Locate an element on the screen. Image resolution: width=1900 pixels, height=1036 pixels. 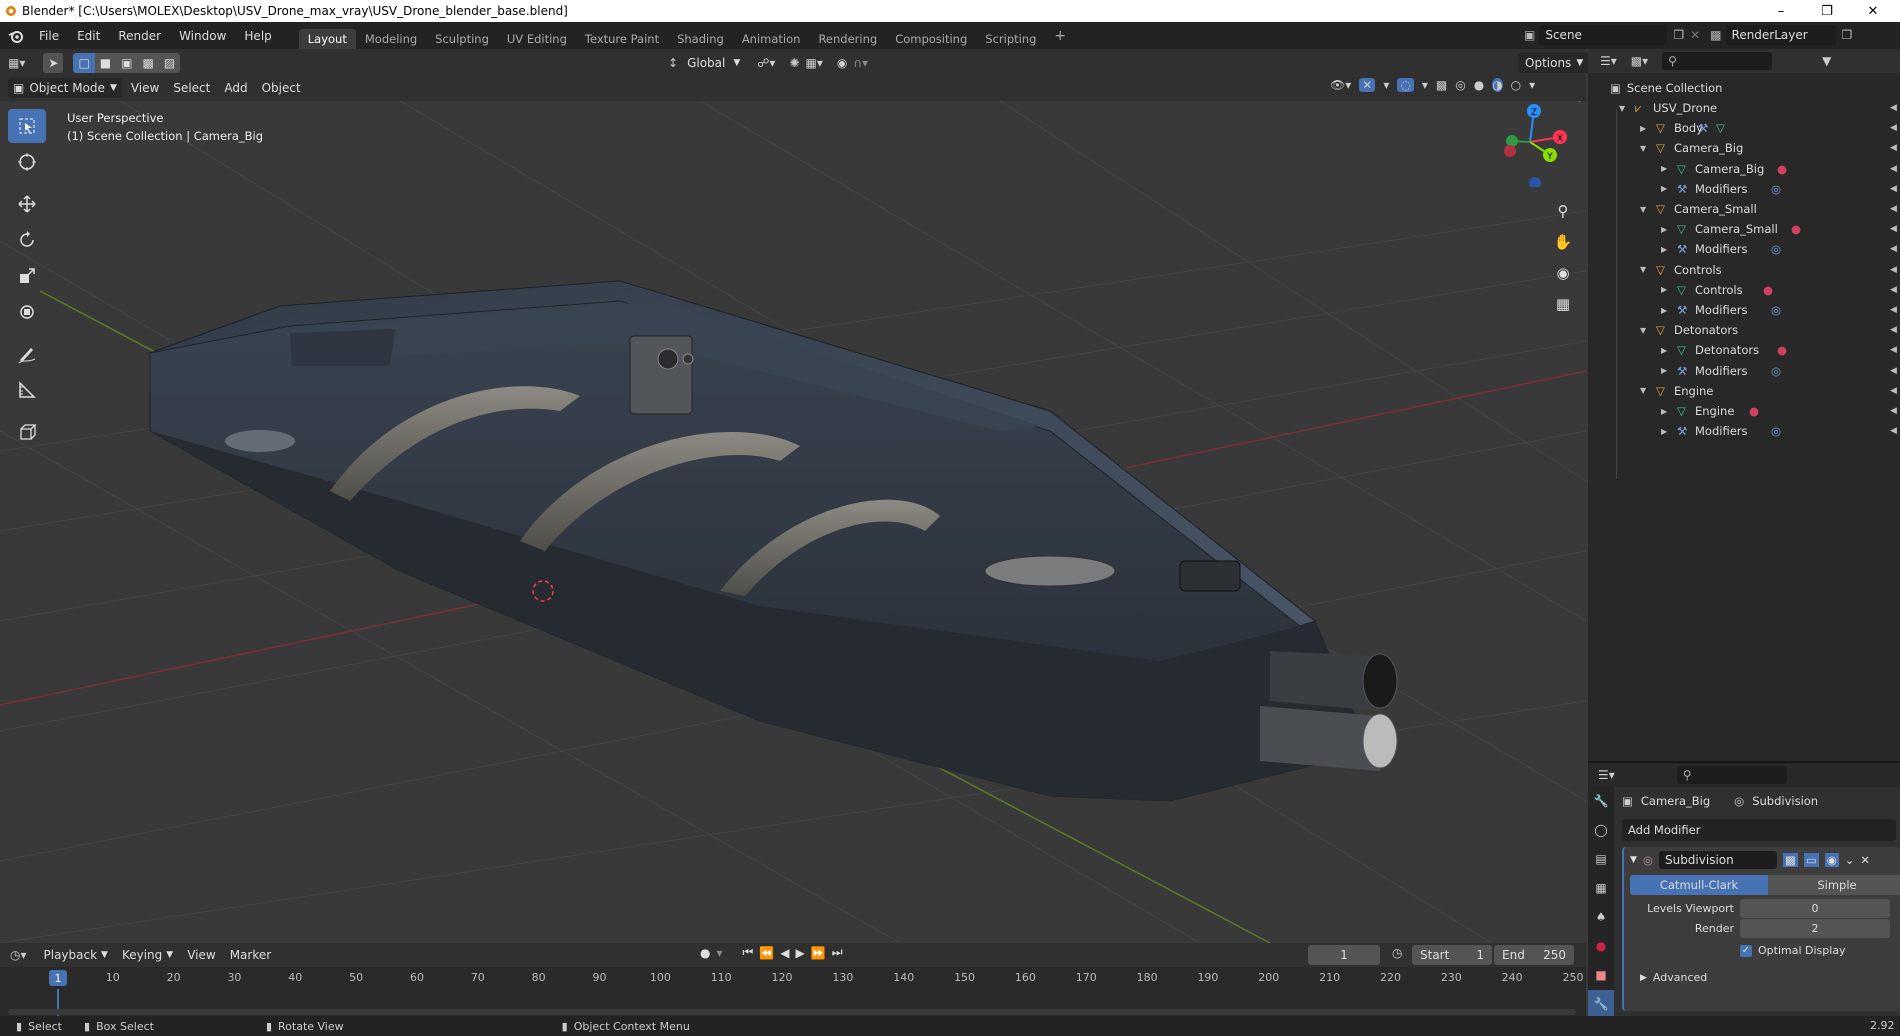
optimal-display-checkbox: ✓ is located at coordinates (1746, 950).